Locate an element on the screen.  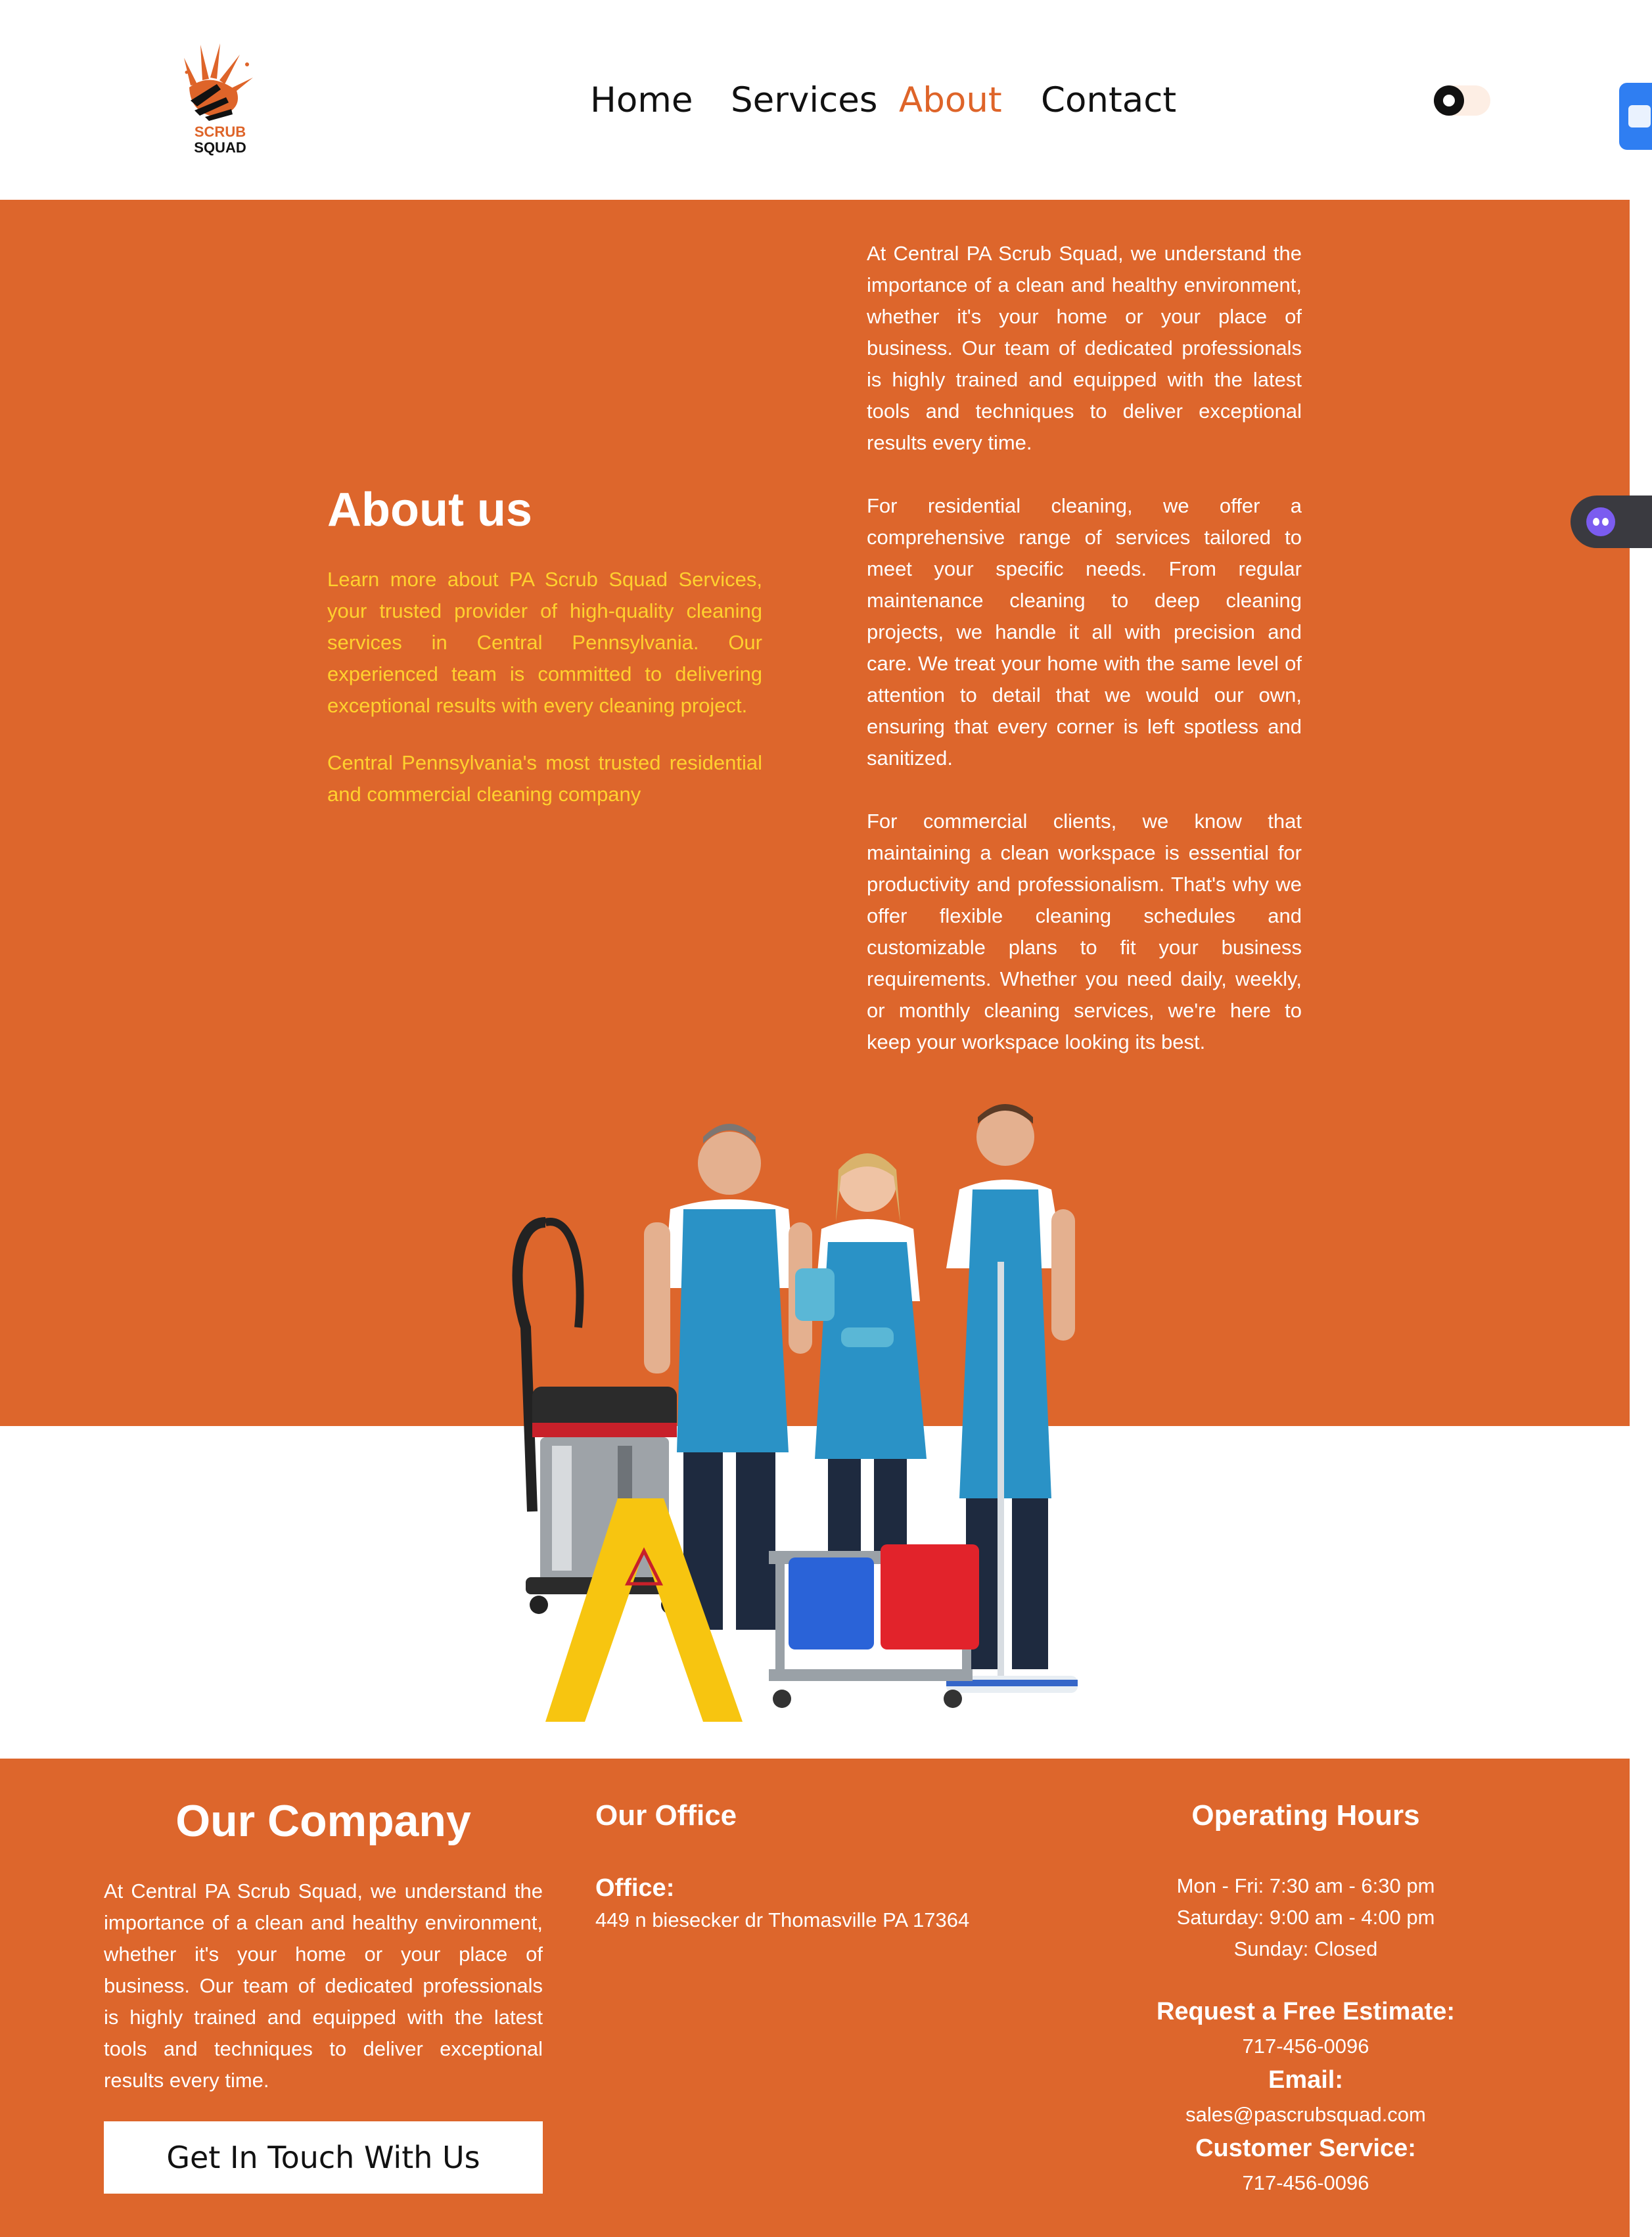
hours-line: Saturday: 9:00 am - 4:00 pm is located at coordinates (1305, 1917).